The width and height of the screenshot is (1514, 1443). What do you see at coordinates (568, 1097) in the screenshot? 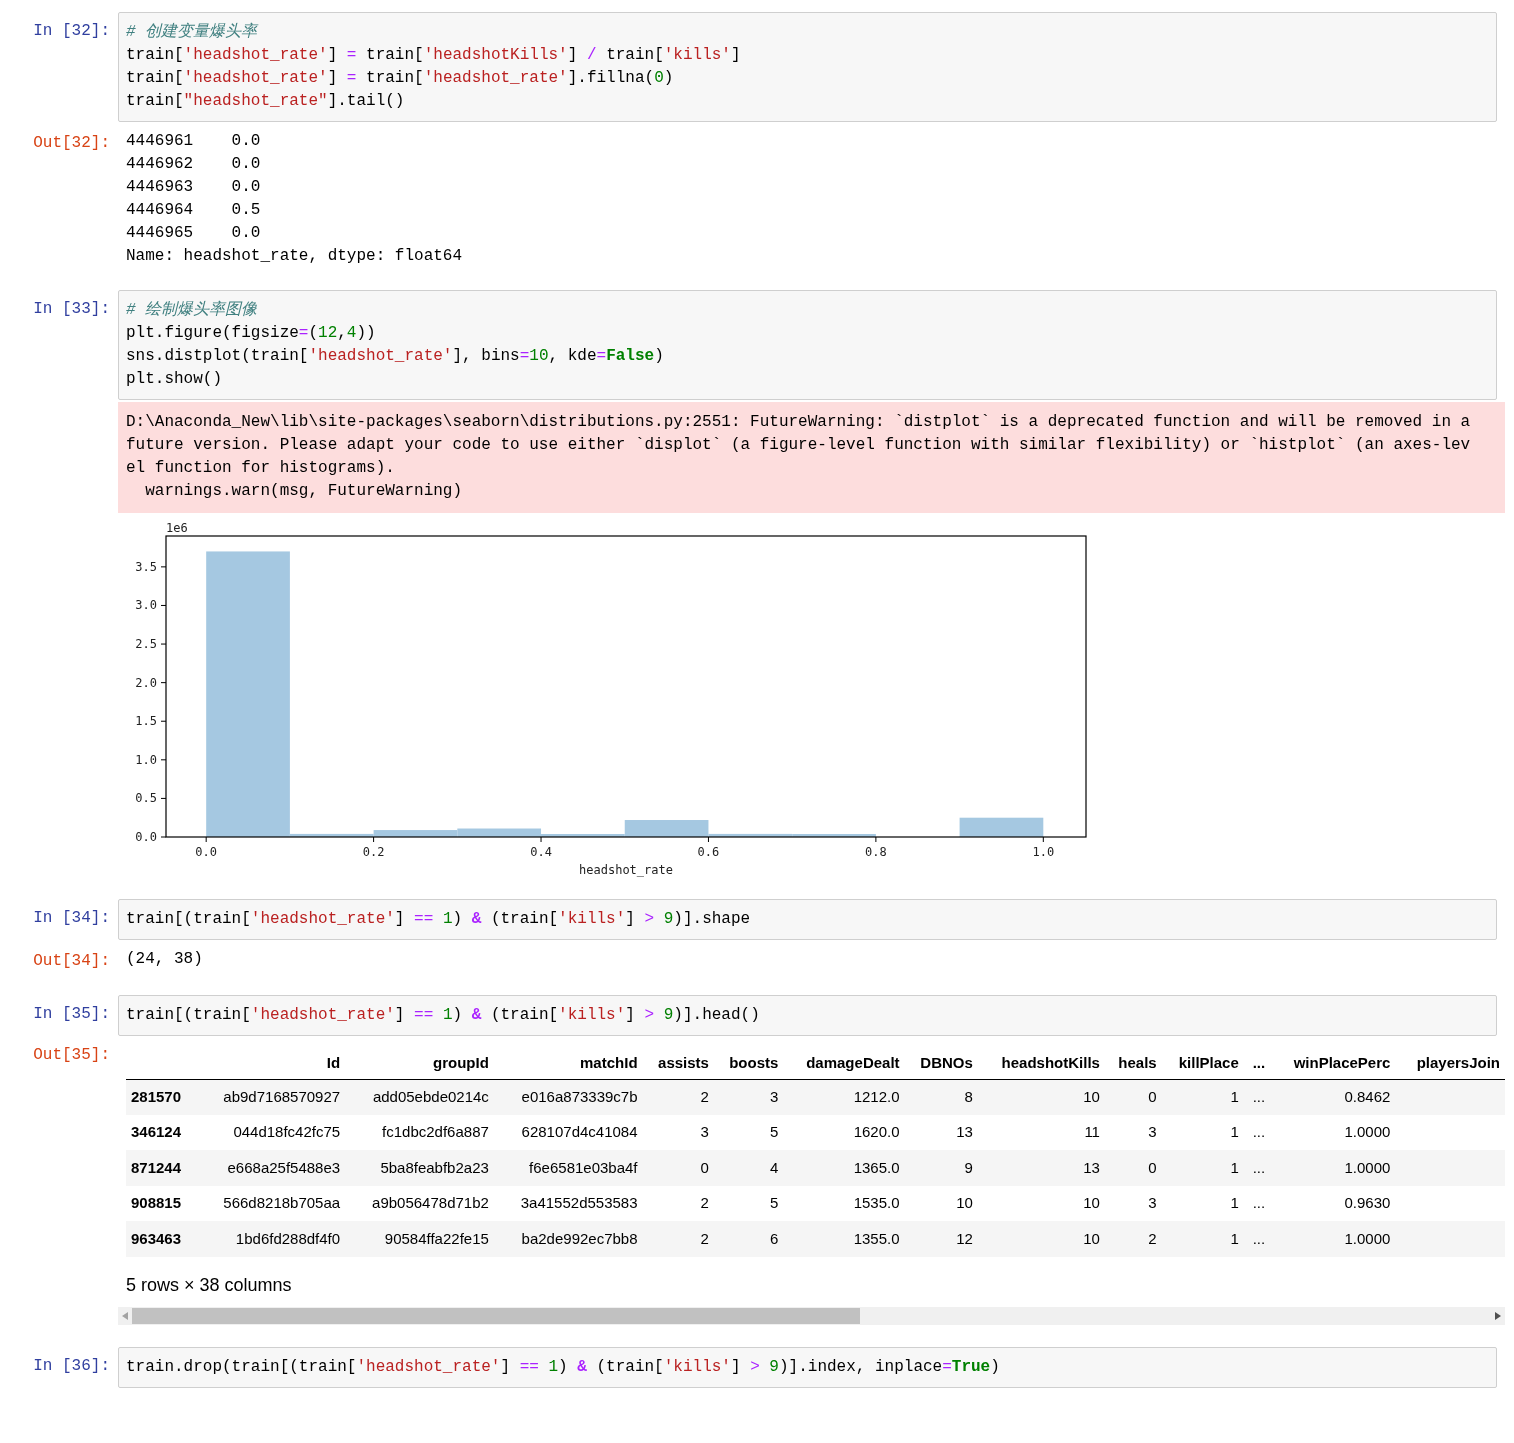
I see `table-cell: e016a873339c7b` at bounding box center [568, 1097].